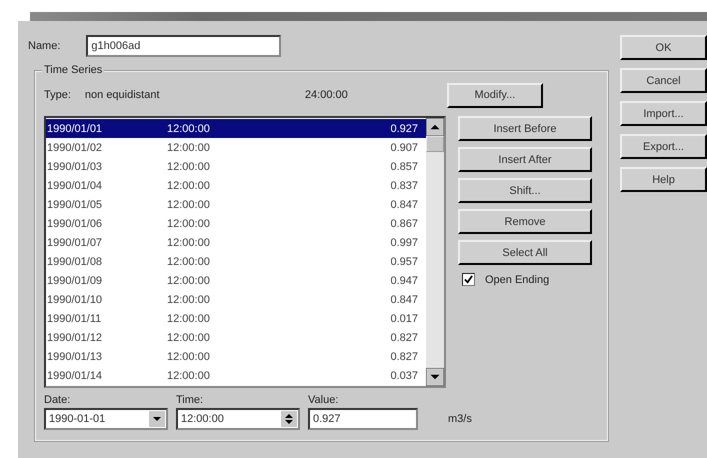 The width and height of the screenshot is (707, 458). Describe the element at coordinates (663, 179) in the screenshot. I see `dialog-button: Help` at that location.